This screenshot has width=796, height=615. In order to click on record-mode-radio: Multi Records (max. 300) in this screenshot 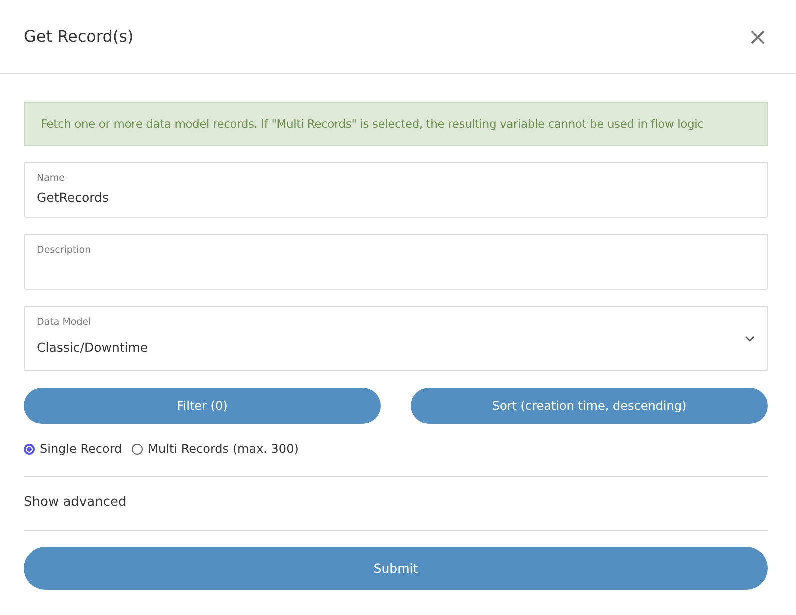, I will do `click(215, 449)`.